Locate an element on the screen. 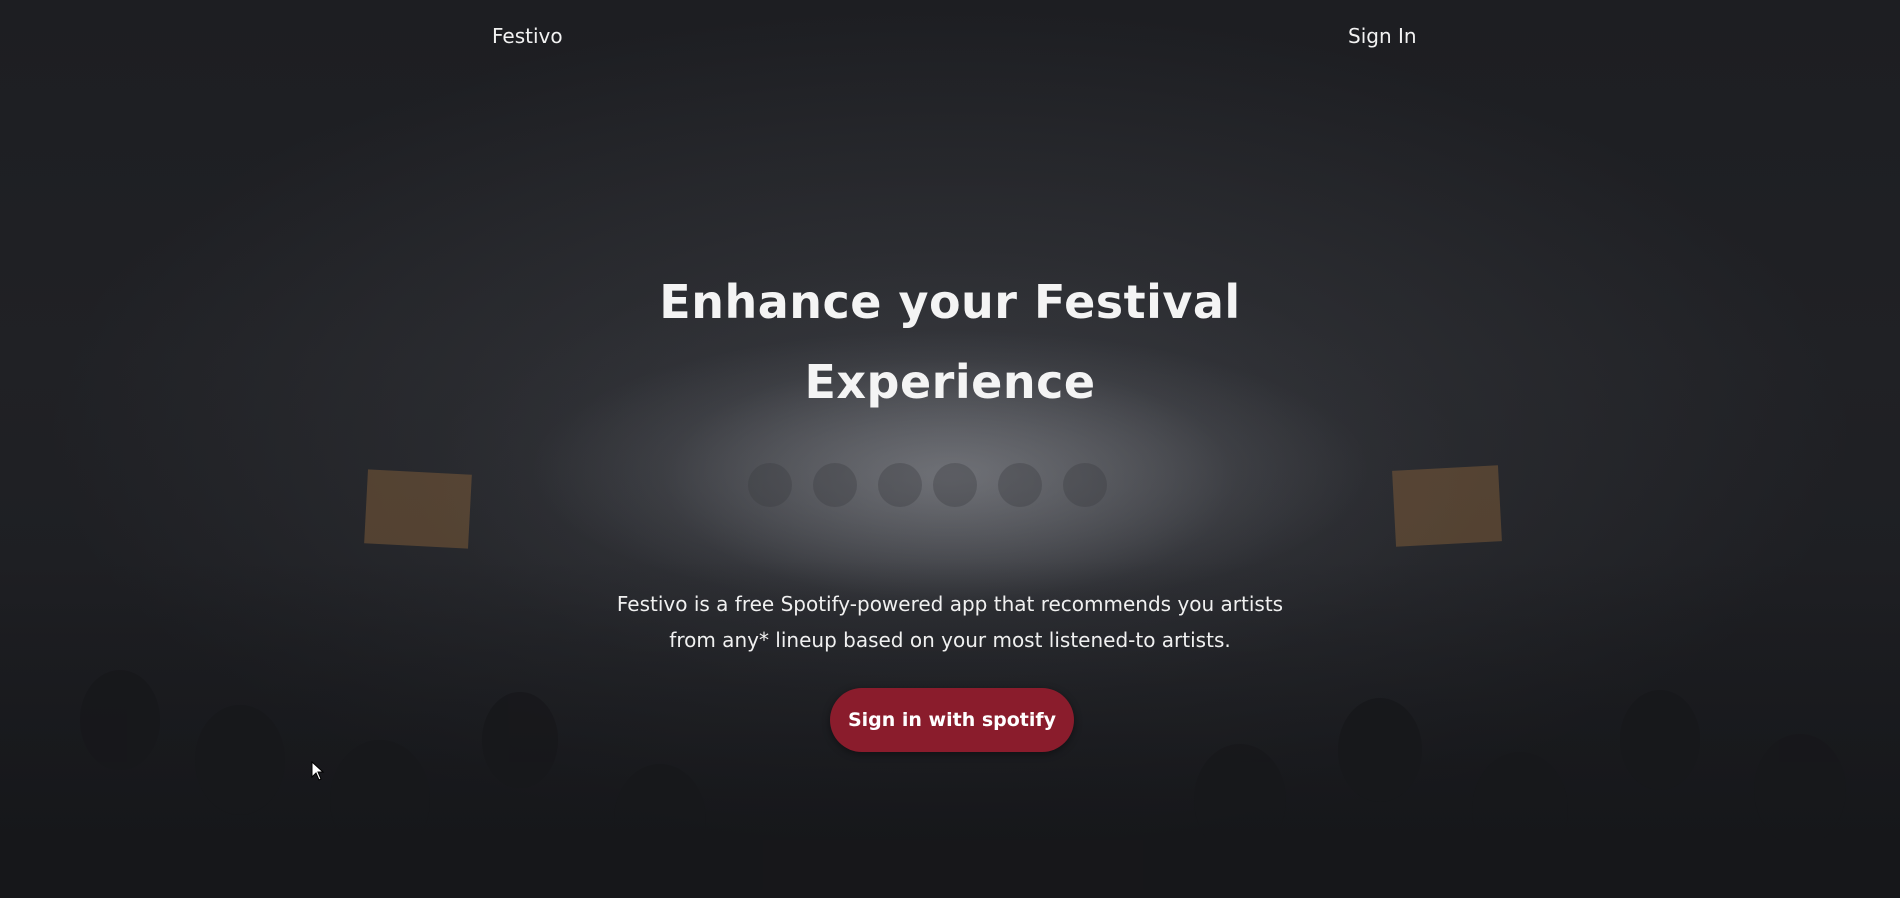 The image size is (1900, 898). hero-title-line-1: Enhance your Festival is located at coordinates (950, 302).